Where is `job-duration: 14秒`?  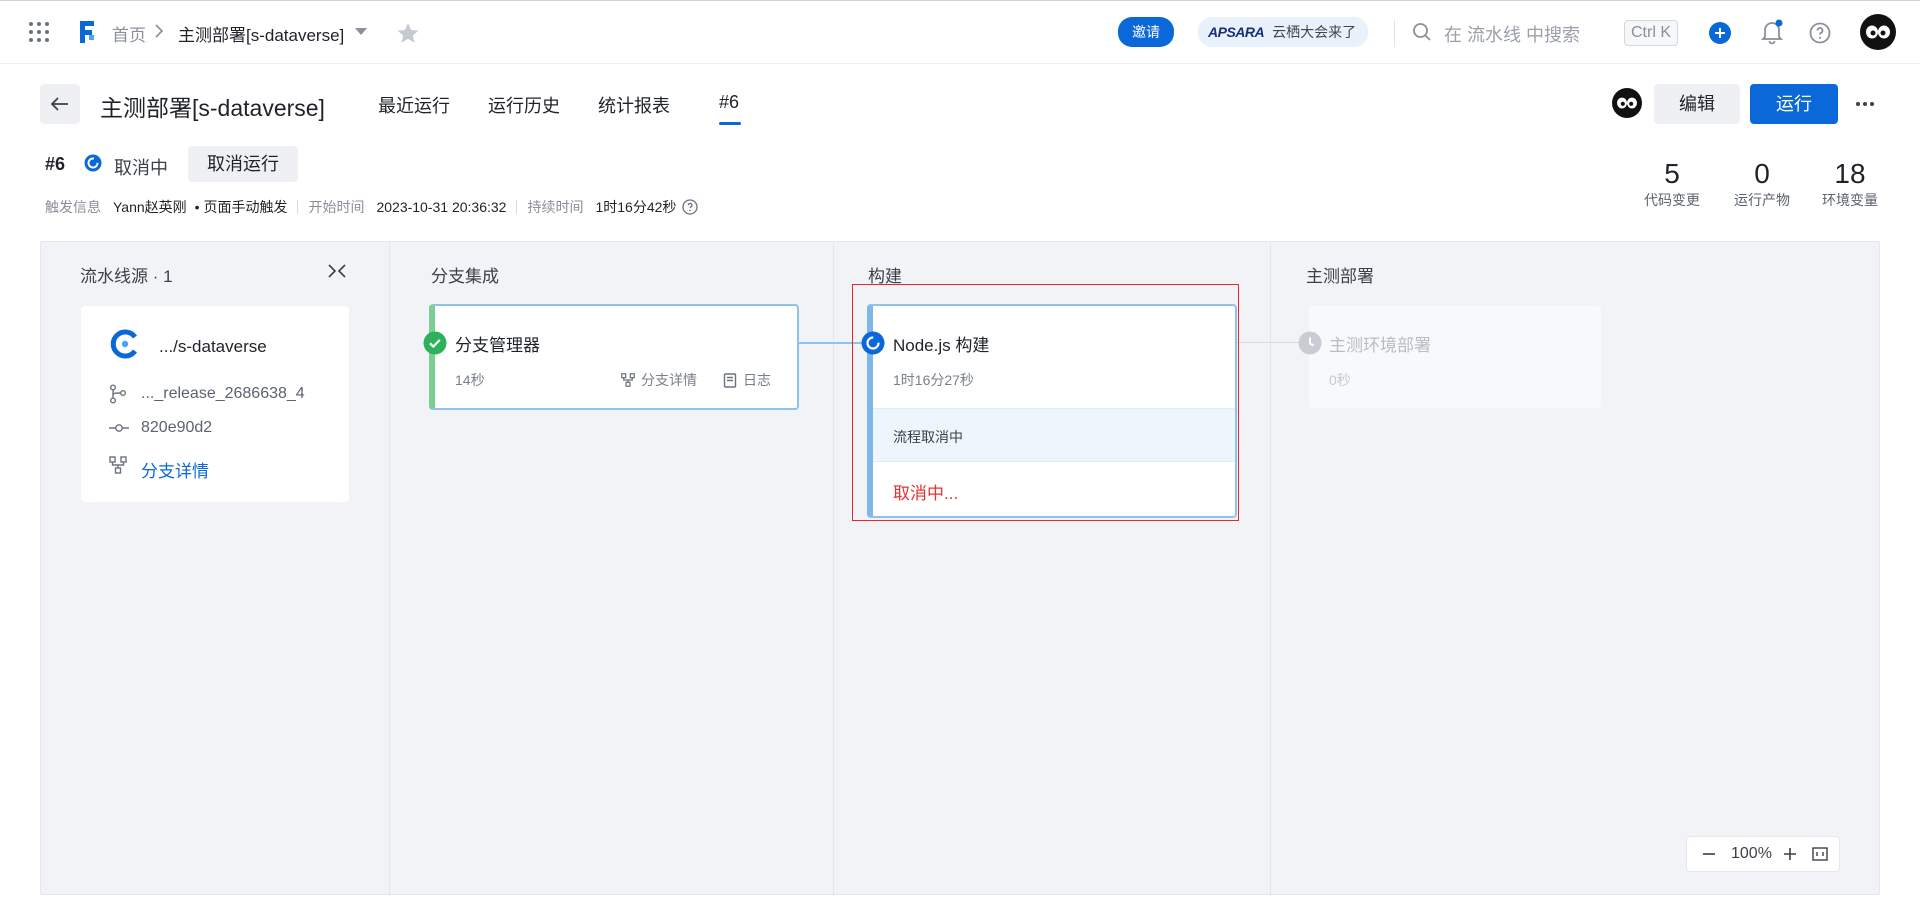
job-duration: 14秒 is located at coordinates (470, 380).